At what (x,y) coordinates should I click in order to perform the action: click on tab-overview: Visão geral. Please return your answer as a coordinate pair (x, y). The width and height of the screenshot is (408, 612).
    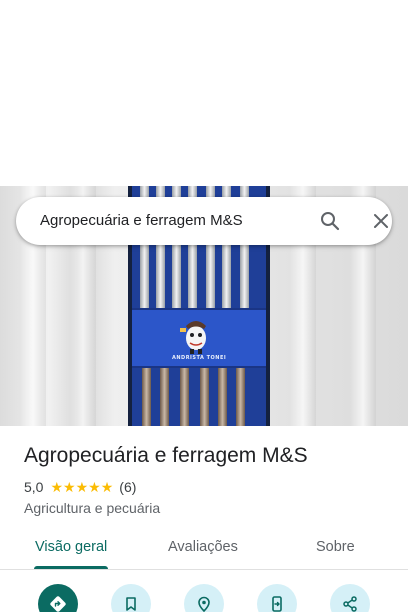
    Looking at the image, I should click on (71, 547).